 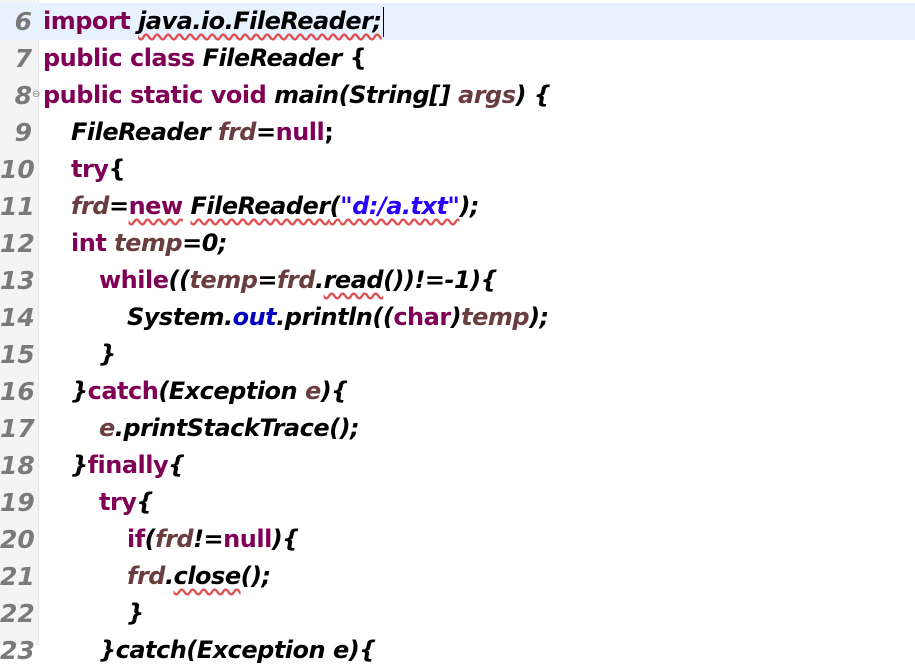 I want to click on code-line-11: 11 frd=new FileReader("d:/a.txt");, so click(x=457, y=206).